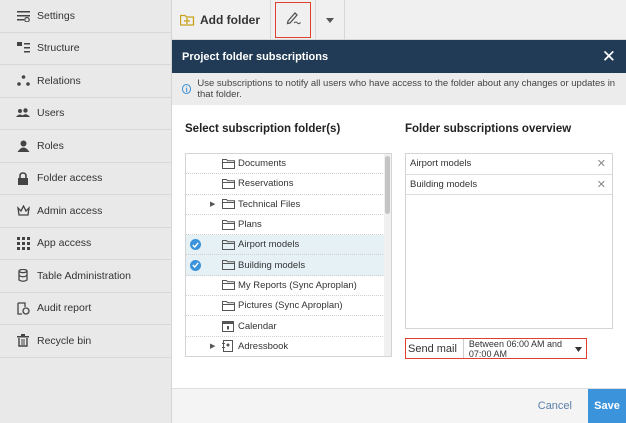 The height and width of the screenshot is (423, 626). Describe the element at coordinates (51, 113) in the screenshot. I see `sidebar-item-label: Users` at that location.